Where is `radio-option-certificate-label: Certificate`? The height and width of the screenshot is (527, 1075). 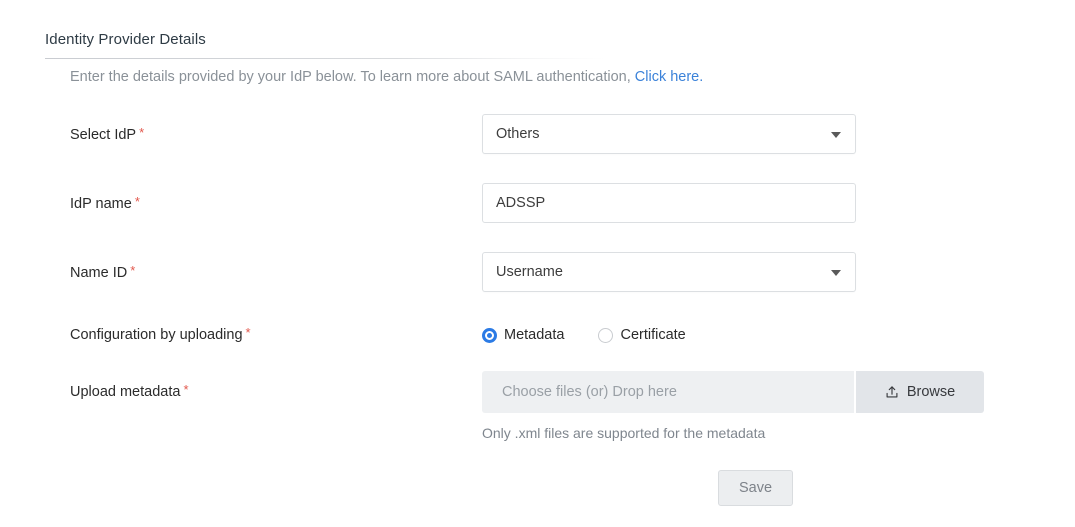 radio-option-certificate-label: Certificate is located at coordinates (653, 335).